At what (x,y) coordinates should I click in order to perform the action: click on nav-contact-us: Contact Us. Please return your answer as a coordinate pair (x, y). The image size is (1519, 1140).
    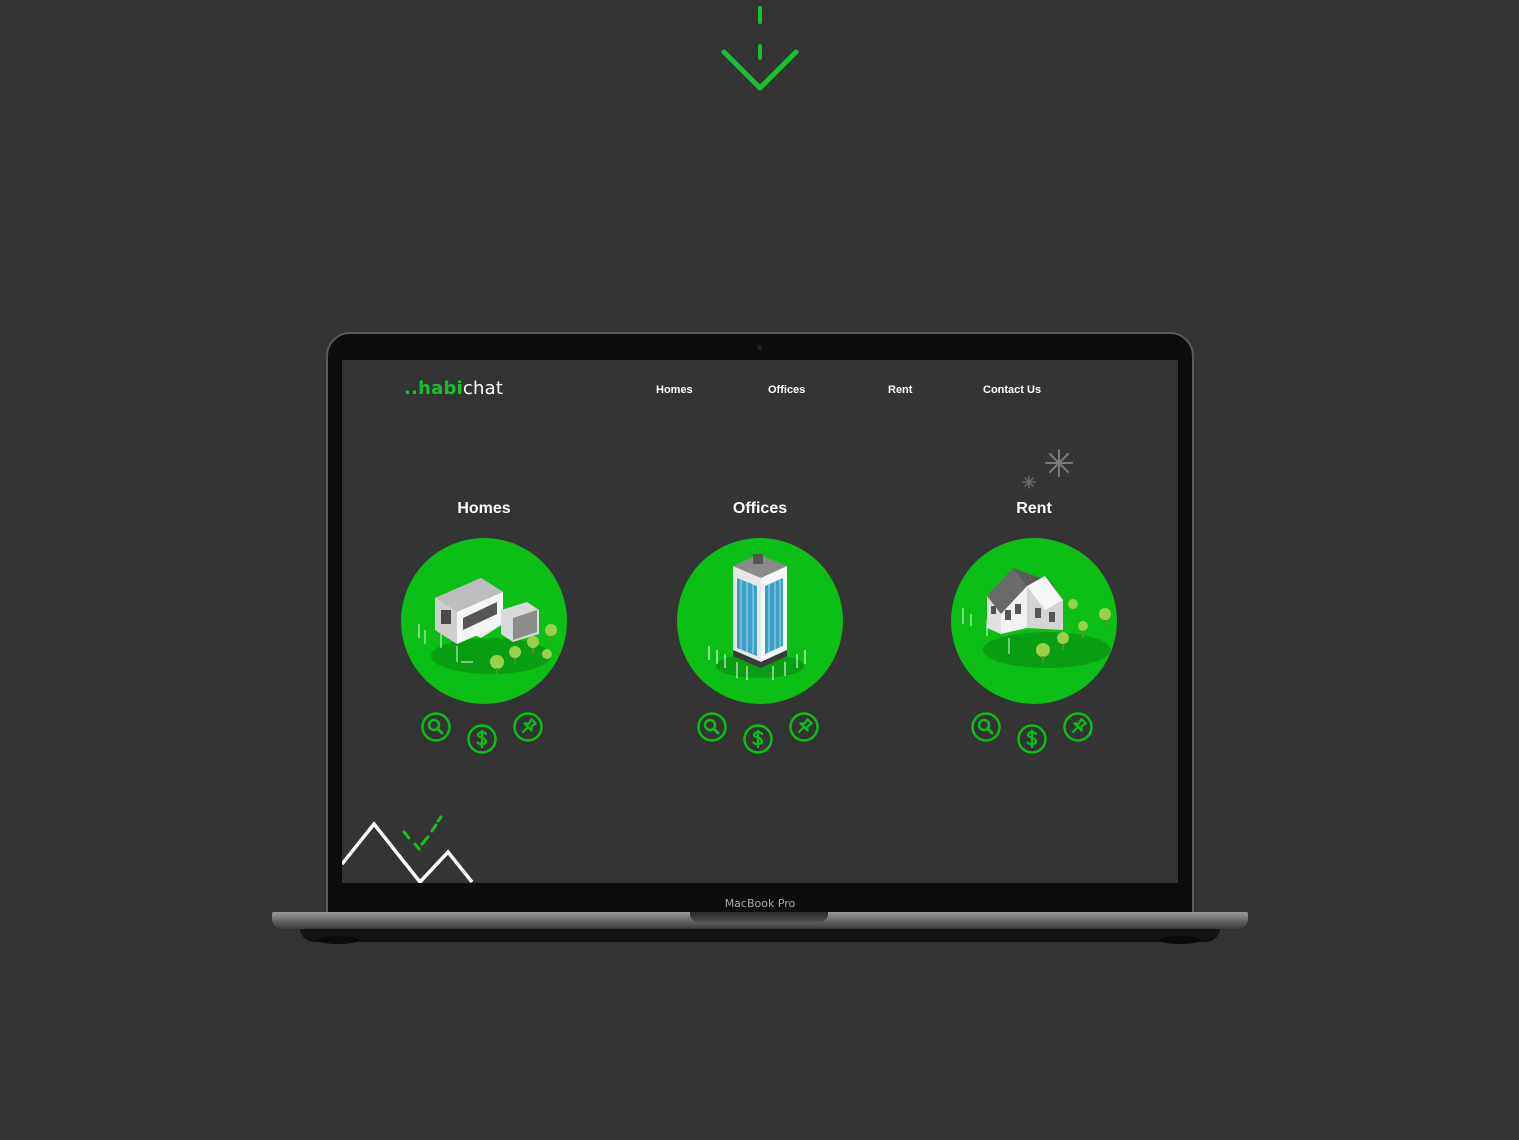
    Looking at the image, I should click on (1012, 390).